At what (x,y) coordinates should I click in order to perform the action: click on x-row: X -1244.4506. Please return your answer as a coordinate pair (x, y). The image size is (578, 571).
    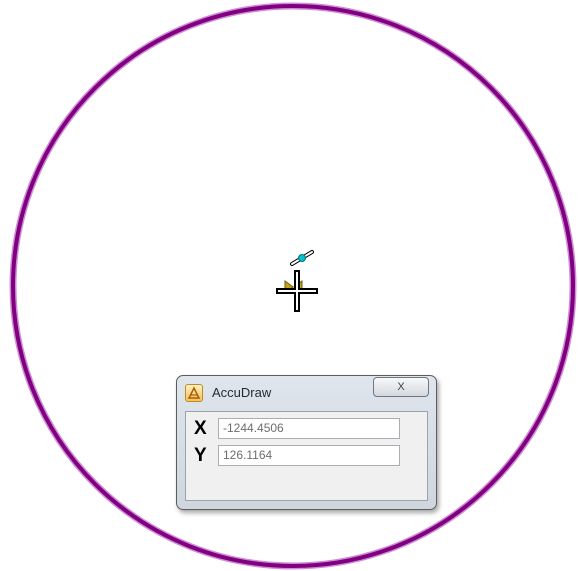
    Looking at the image, I should click on (306, 429).